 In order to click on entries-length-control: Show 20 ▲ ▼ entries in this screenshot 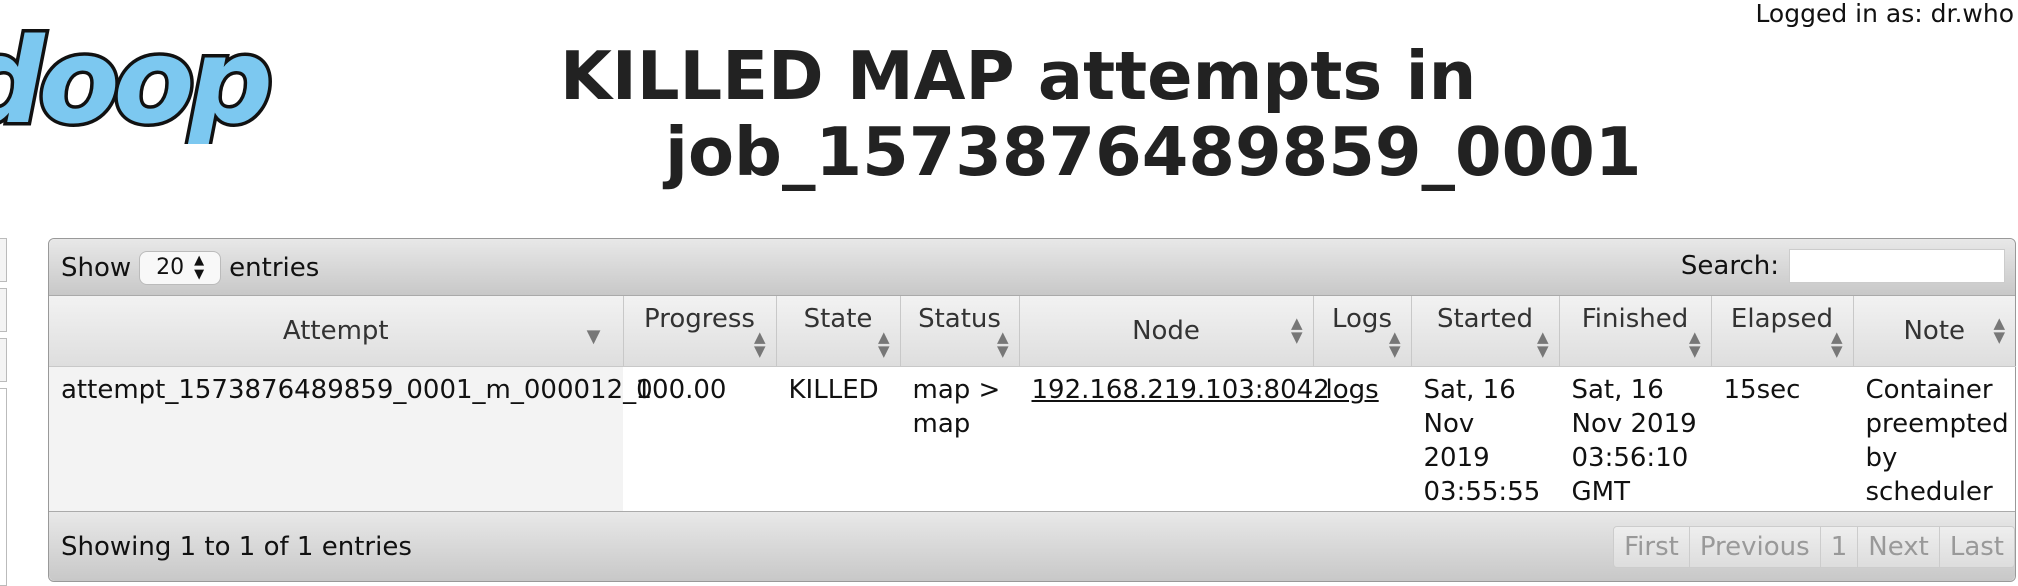, I will do `click(190, 268)`.